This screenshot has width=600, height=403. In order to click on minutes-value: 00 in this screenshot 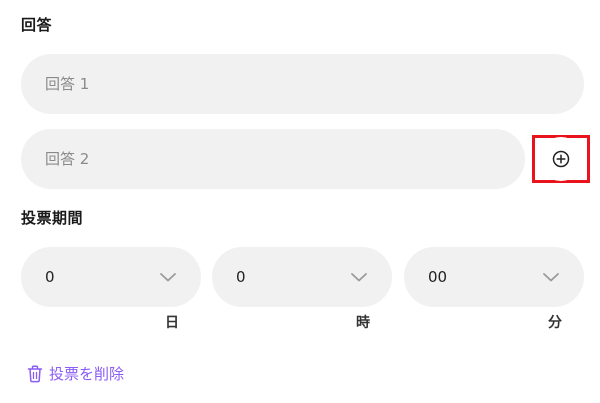, I will do `click(438, 277)`.